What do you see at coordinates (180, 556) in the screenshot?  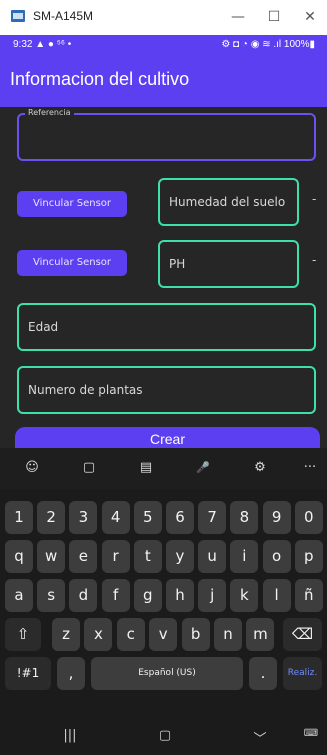 I see `key-y: y` at bounding box center [180, 556].